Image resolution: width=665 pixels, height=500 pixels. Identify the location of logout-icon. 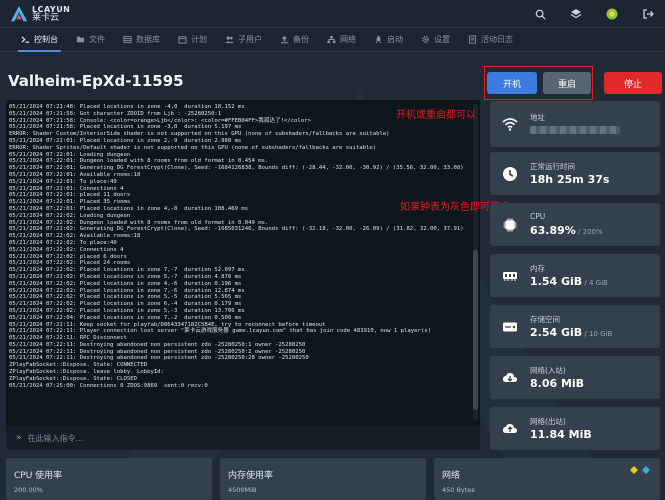
(648, 14).